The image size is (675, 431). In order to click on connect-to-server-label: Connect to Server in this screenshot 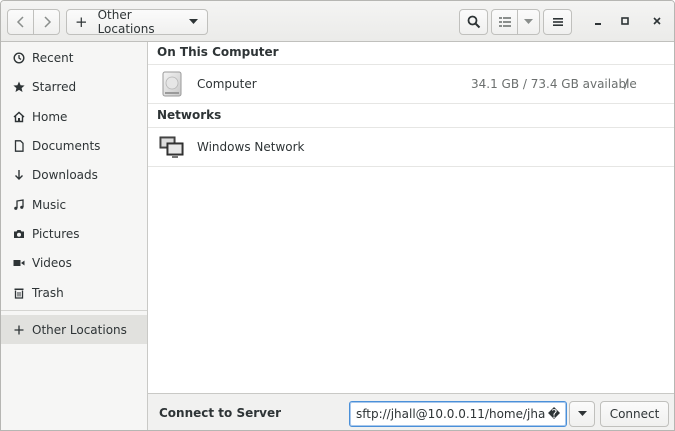, I will do `click(220, 413)`.